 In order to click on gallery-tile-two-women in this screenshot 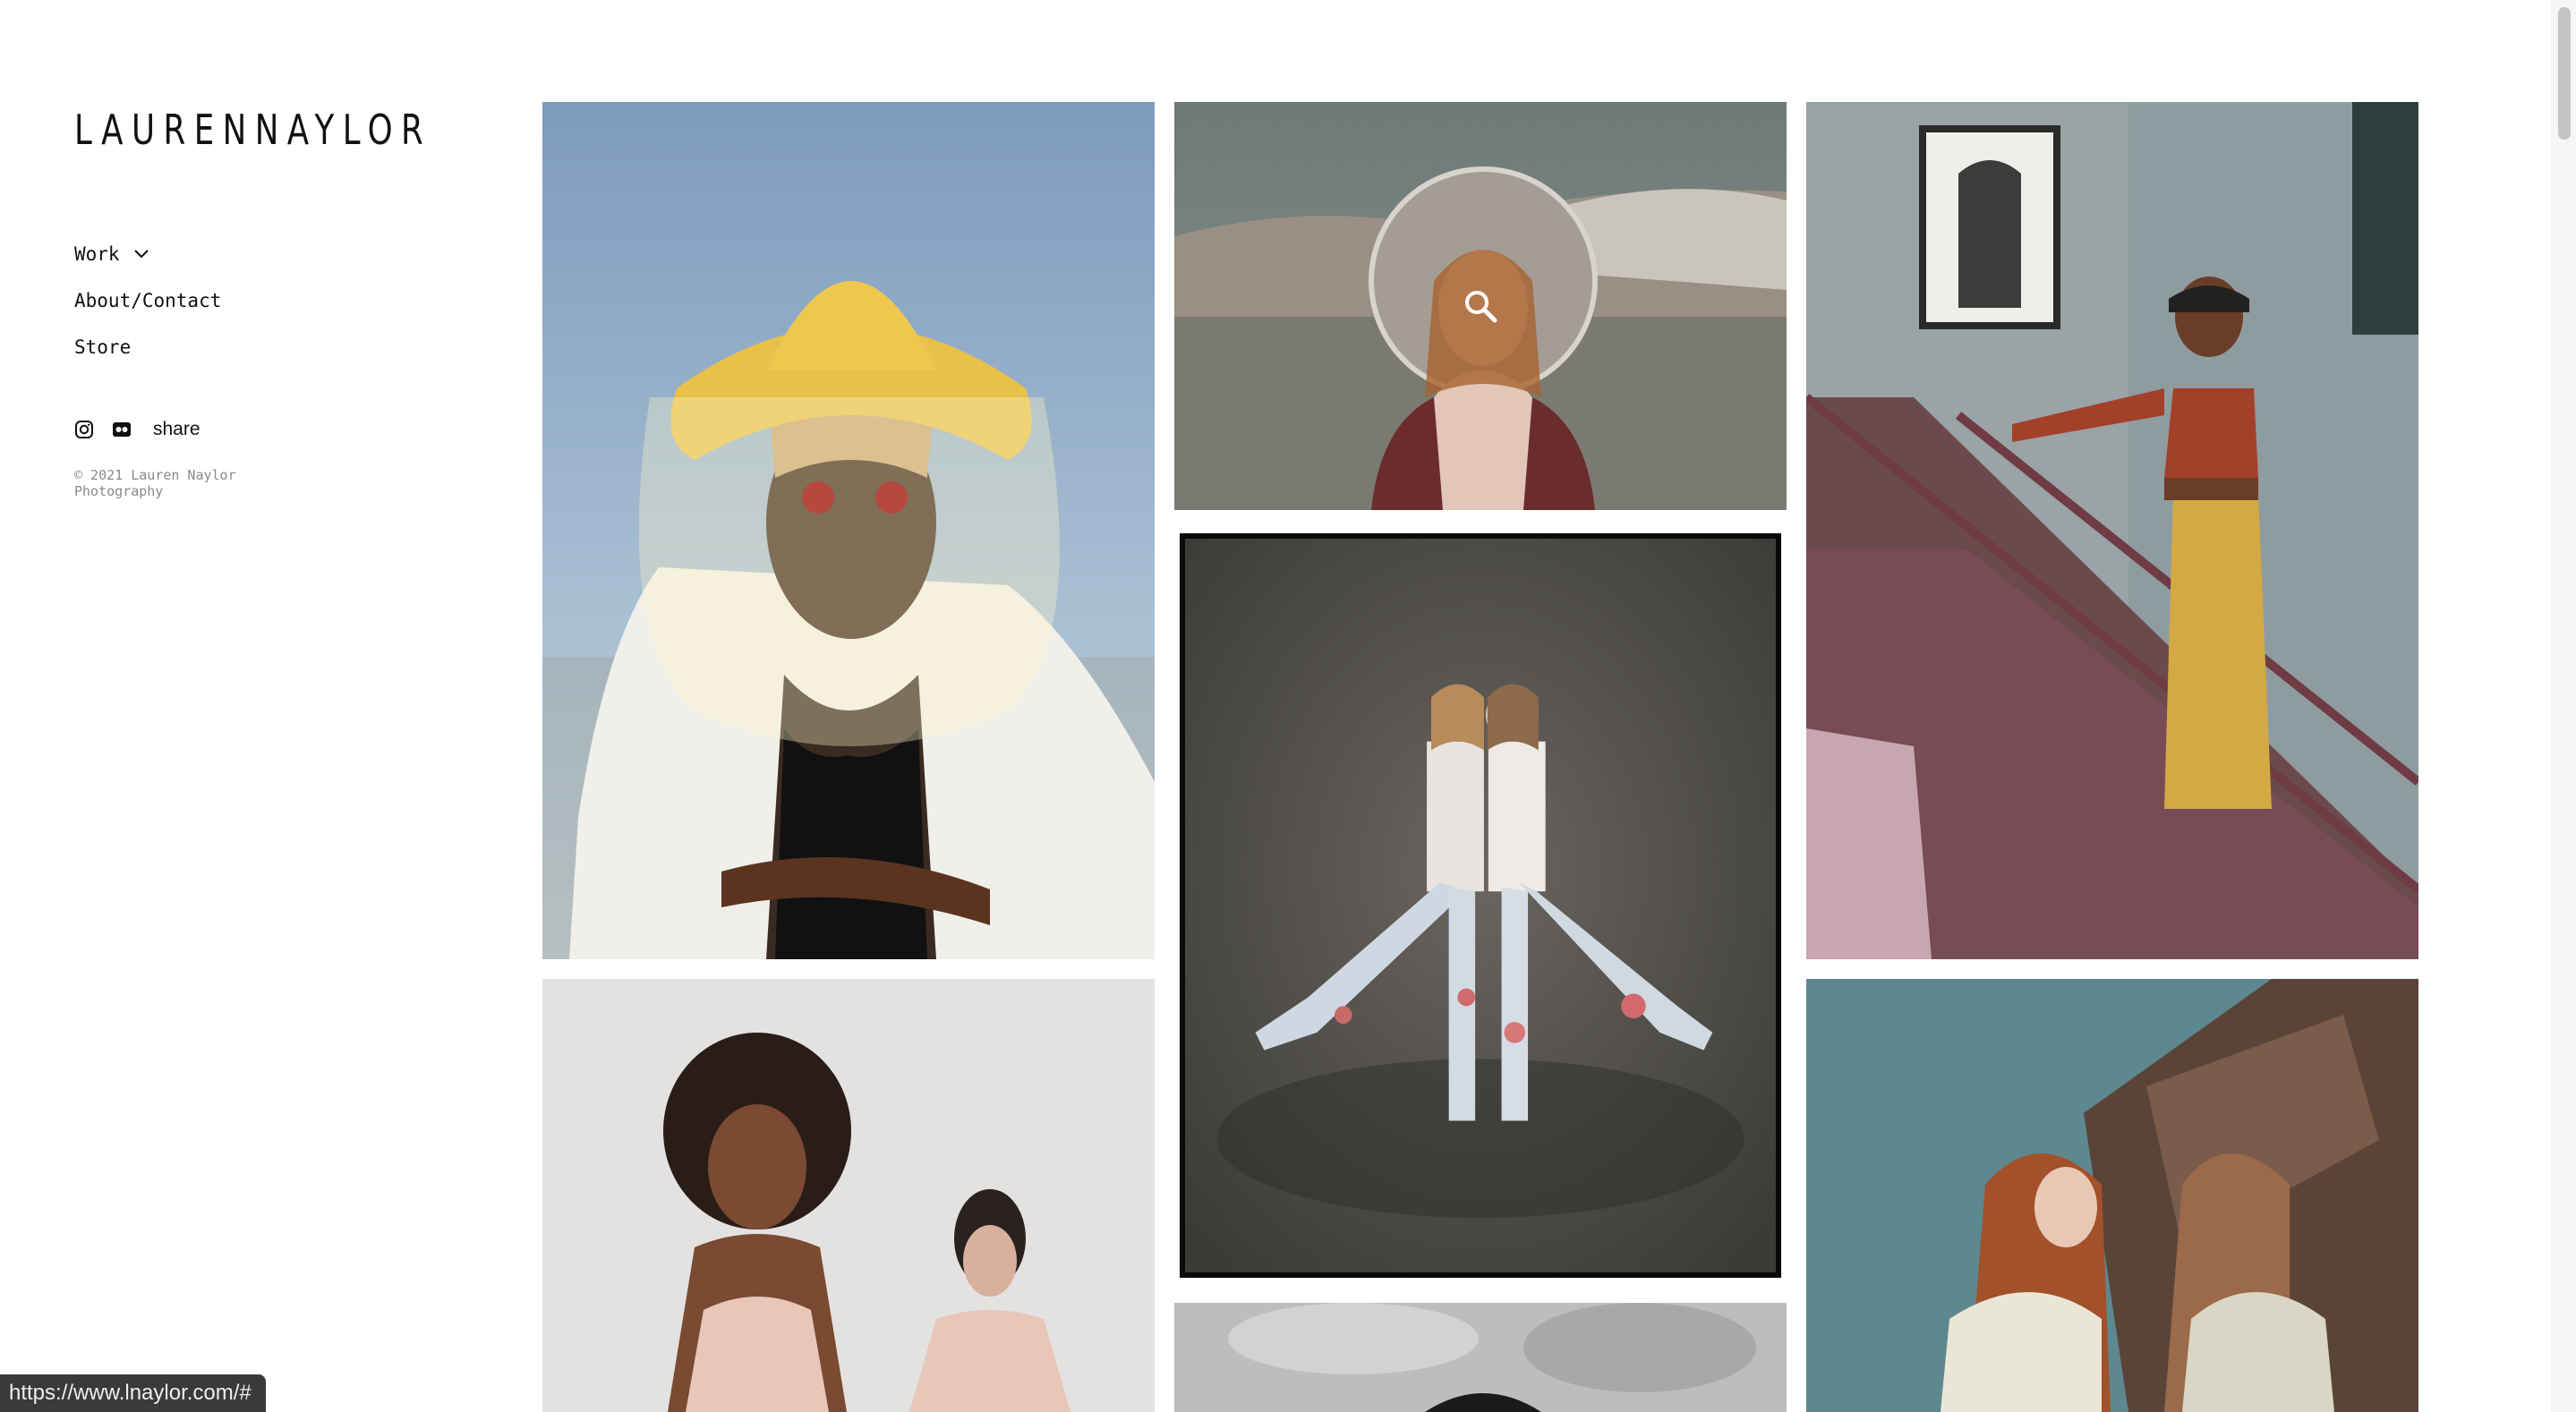, I will do `click(848, 1195)`.